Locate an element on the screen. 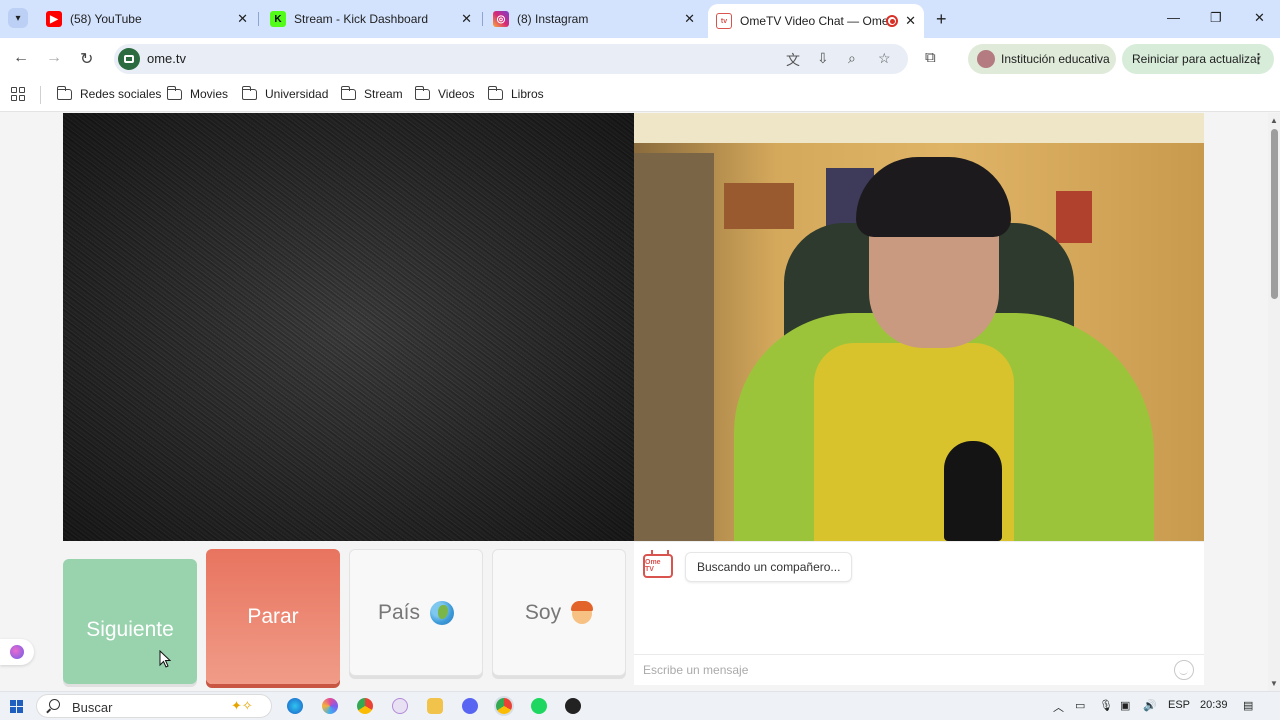  side-widget is located at coordinates (17, 652).